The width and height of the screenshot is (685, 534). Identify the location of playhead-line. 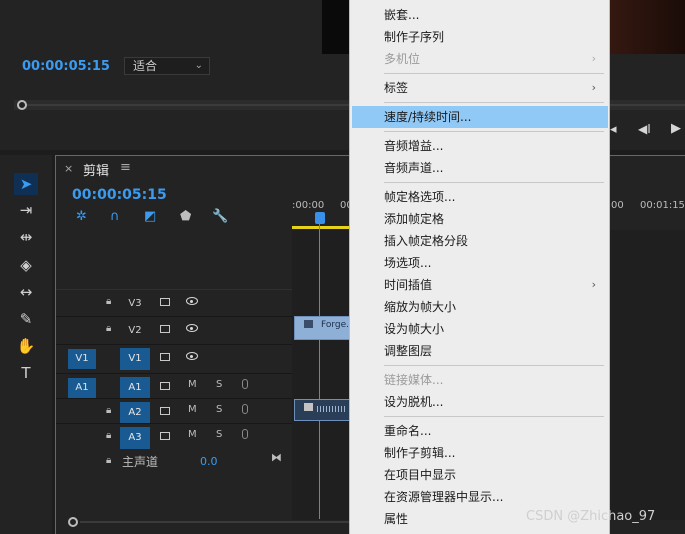
(319, 371).